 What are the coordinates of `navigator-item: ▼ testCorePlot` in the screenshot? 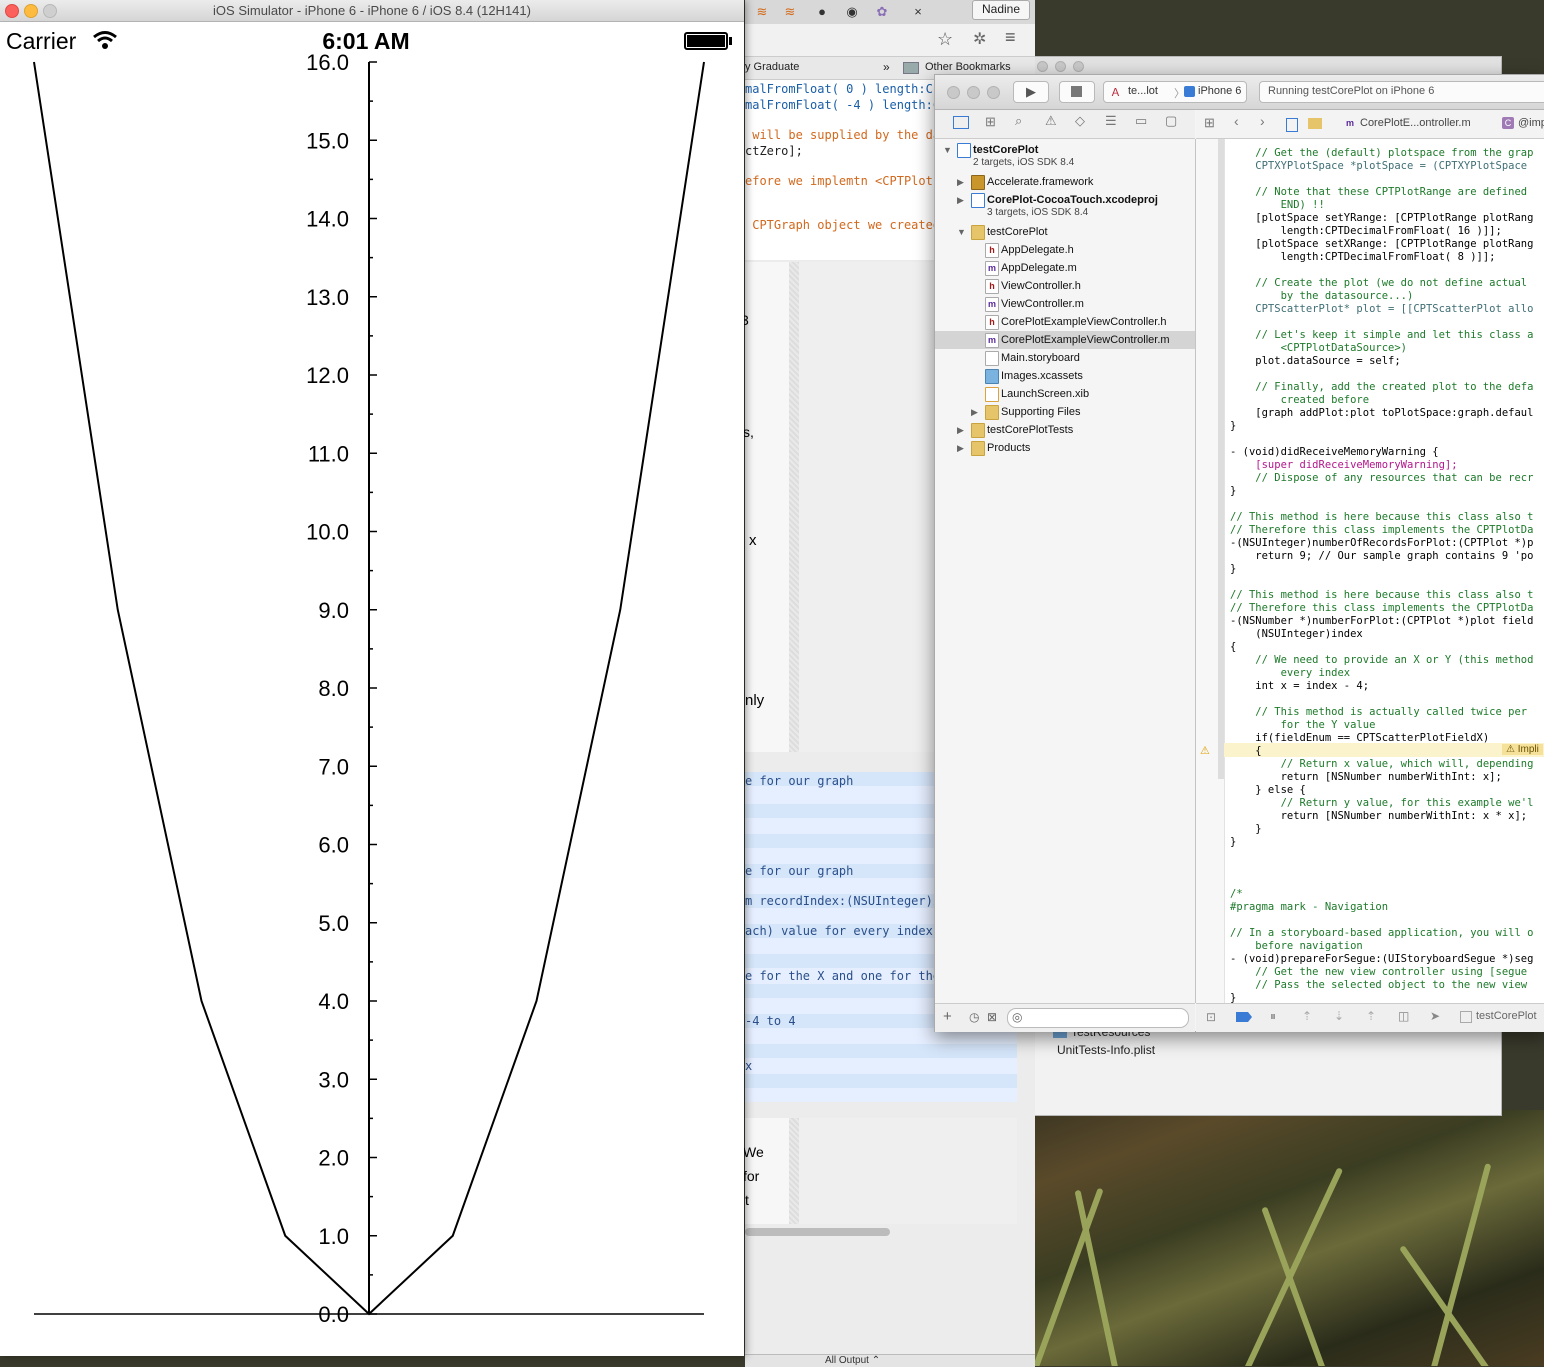 It's located at (1065, 232).